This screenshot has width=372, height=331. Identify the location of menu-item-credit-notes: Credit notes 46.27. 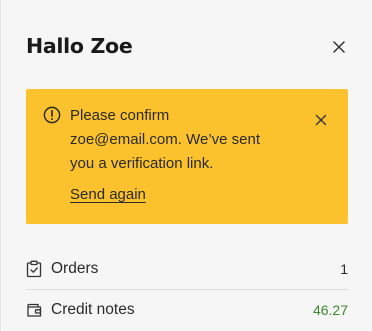
(187, 310).